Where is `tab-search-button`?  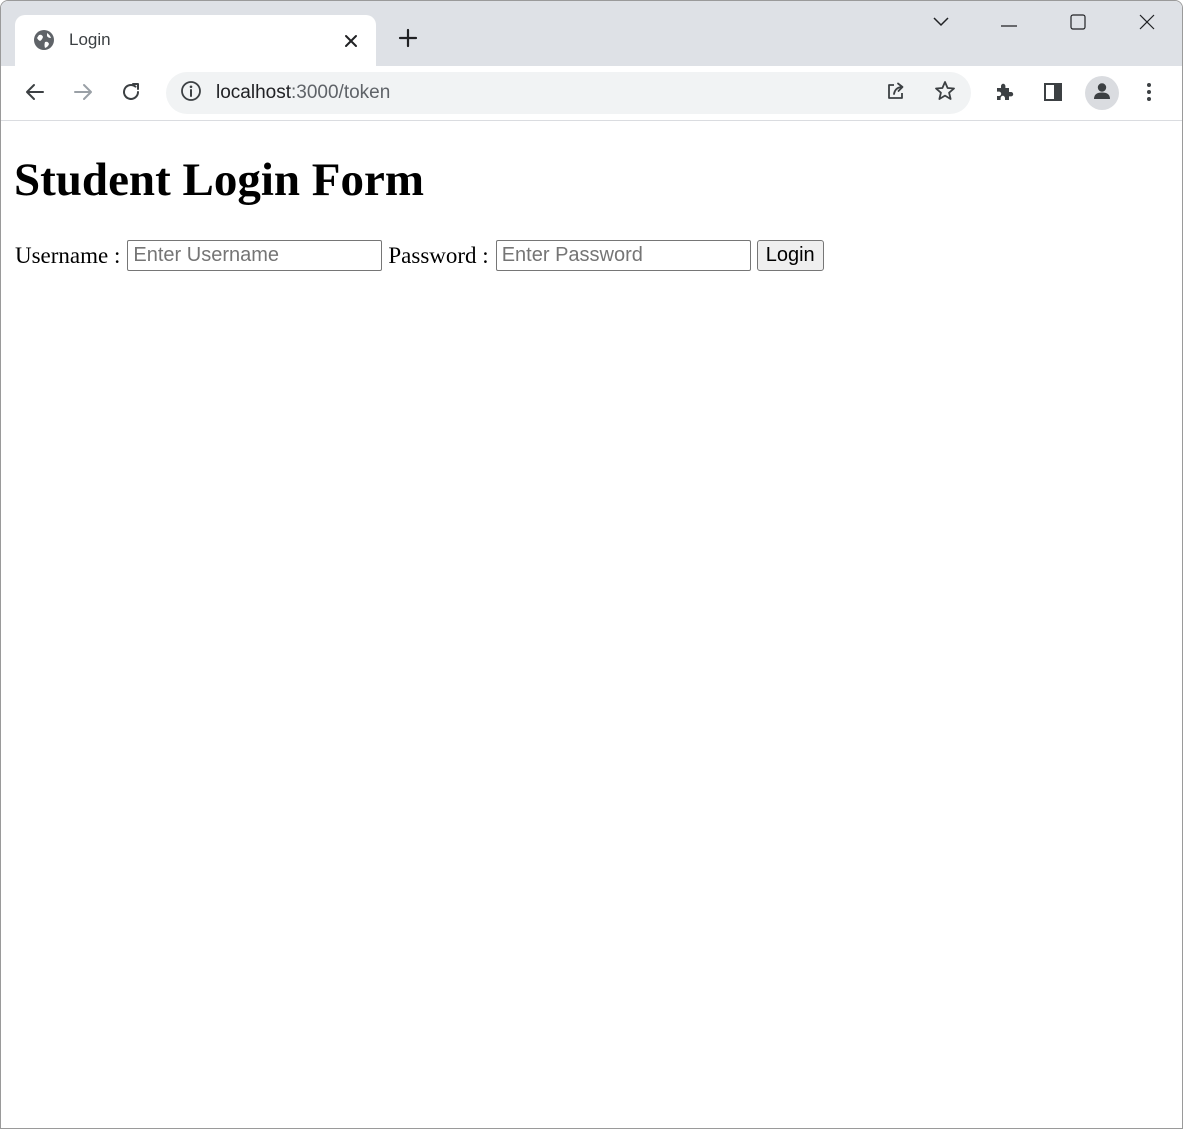
tab-search-button is located at coordinates (941, 24).